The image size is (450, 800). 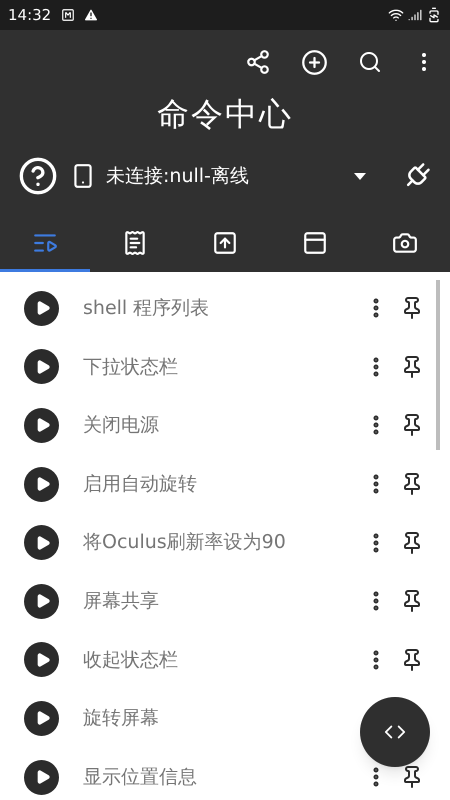 What do you see at coordinates (146, 308) in the screenshot?
I see `command-name: shell 程序列表` at bounding box center [146, 308].